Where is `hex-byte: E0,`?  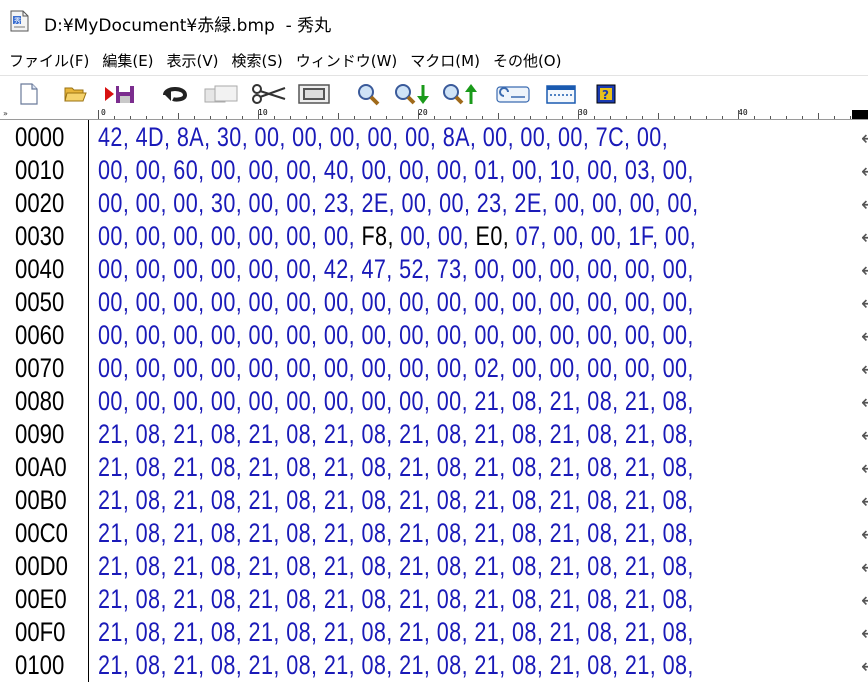 hex-byte: E0, is located at coordinates (496, 236).